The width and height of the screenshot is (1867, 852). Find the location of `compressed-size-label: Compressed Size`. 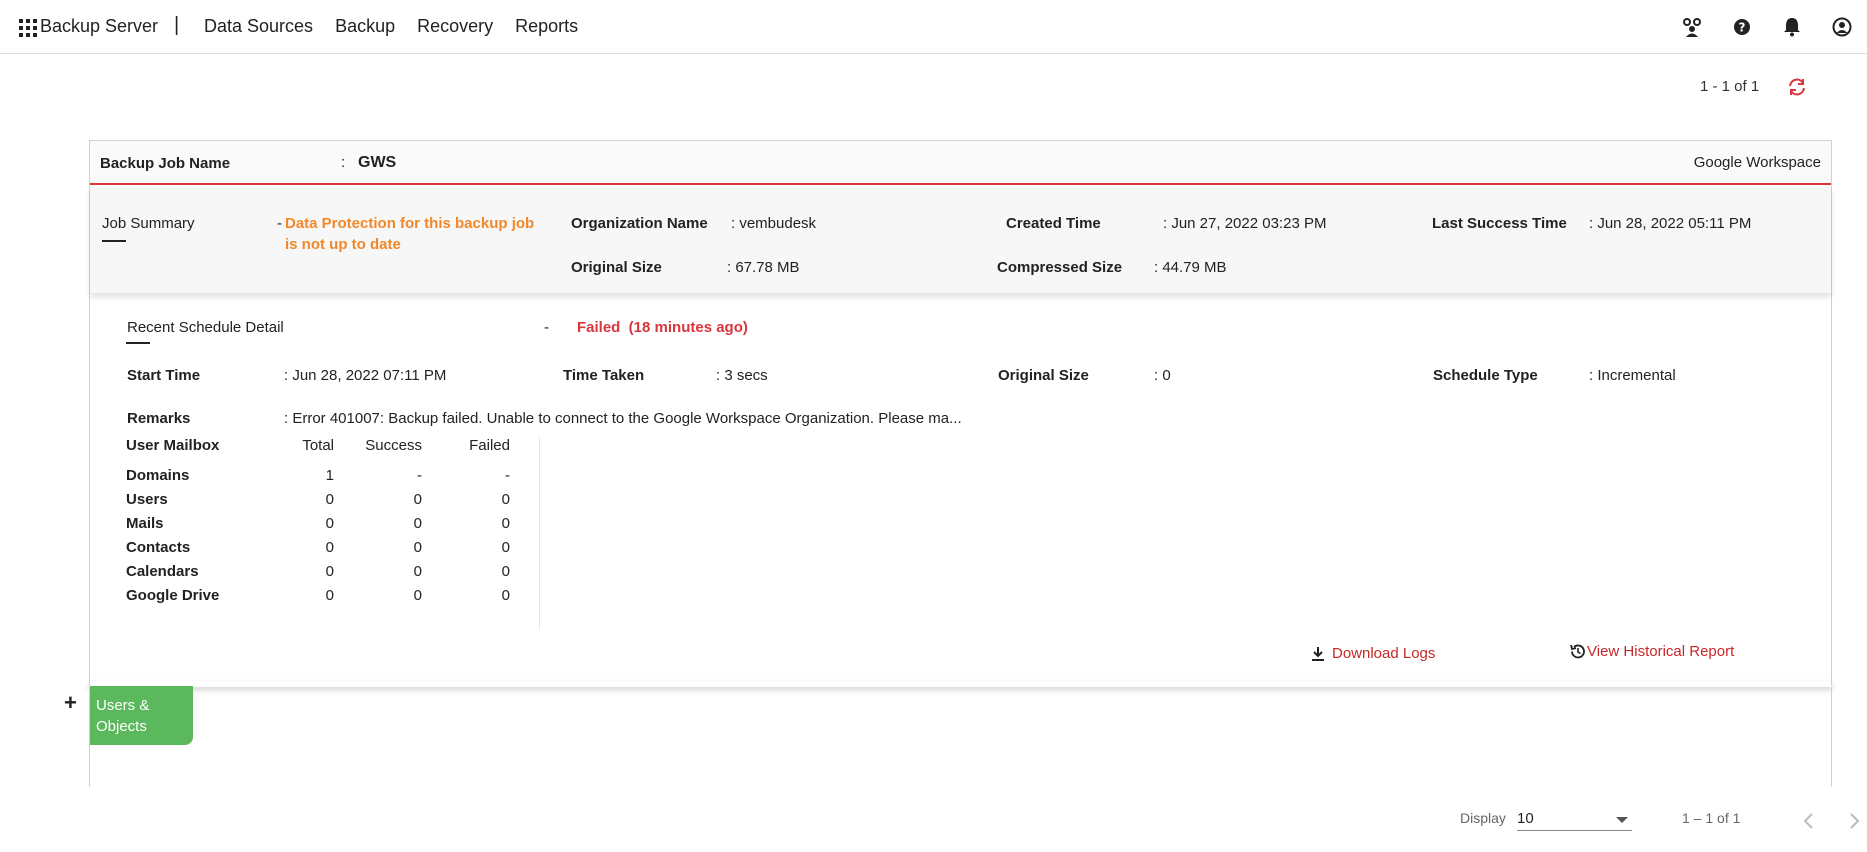

compressed-size-label: Compressed Size is located at coordinates (1060, 267).